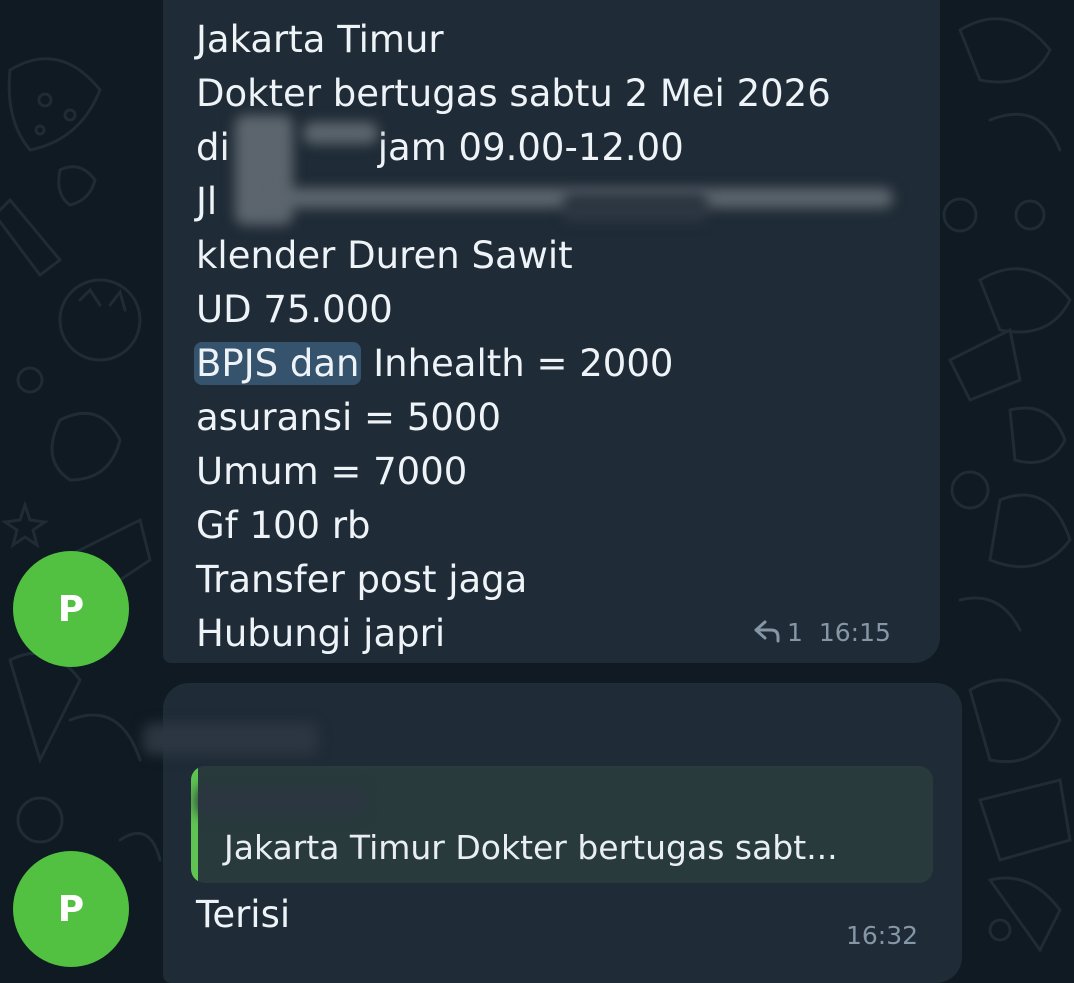 The image size is (1074, 983). What do you see at coordinates (283, 525) in the screenshot?
I see `message-line: Gf 100 rb` at bounding box center [283, 525].